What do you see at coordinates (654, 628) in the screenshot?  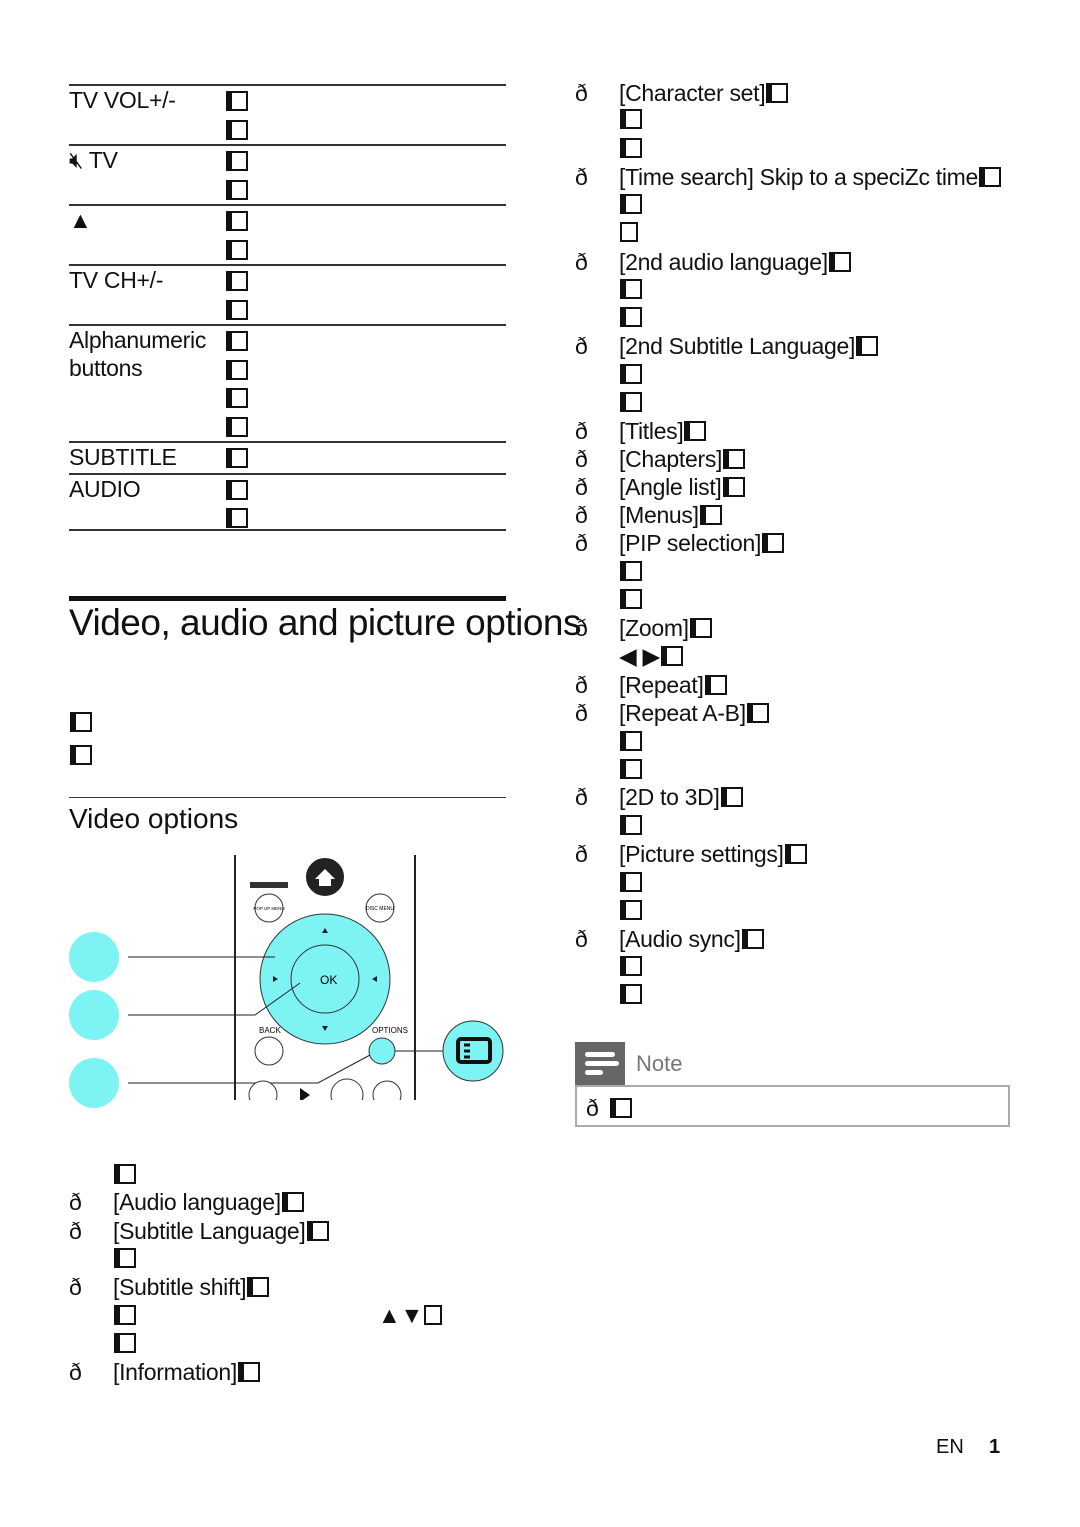 I see `item-text: [Zoom]` at bounding box center [654, 628].